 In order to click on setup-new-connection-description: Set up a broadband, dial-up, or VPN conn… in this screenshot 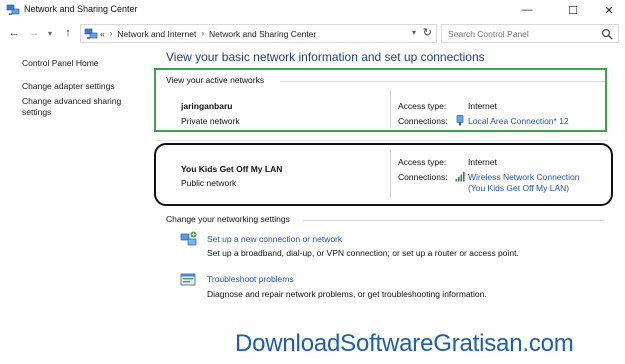, I will do `click(363, 253)`.